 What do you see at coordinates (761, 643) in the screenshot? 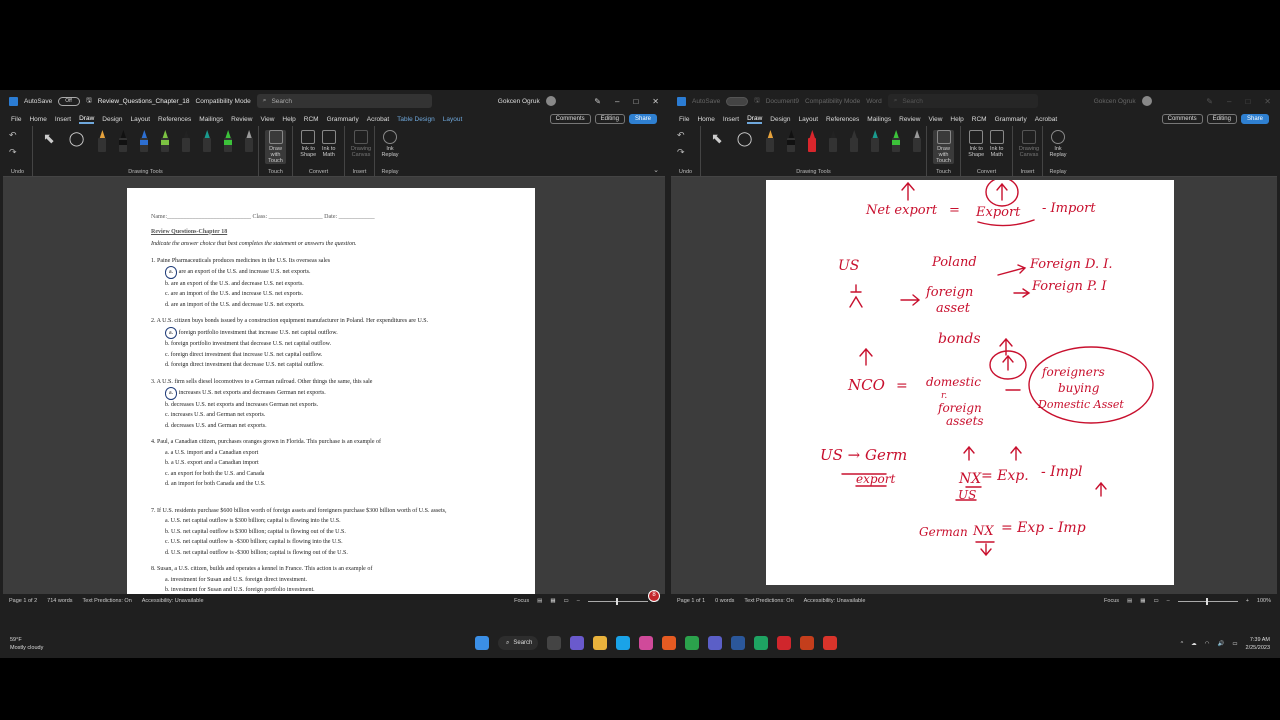
I see `excel-icon` at bounding box center [761, 643].